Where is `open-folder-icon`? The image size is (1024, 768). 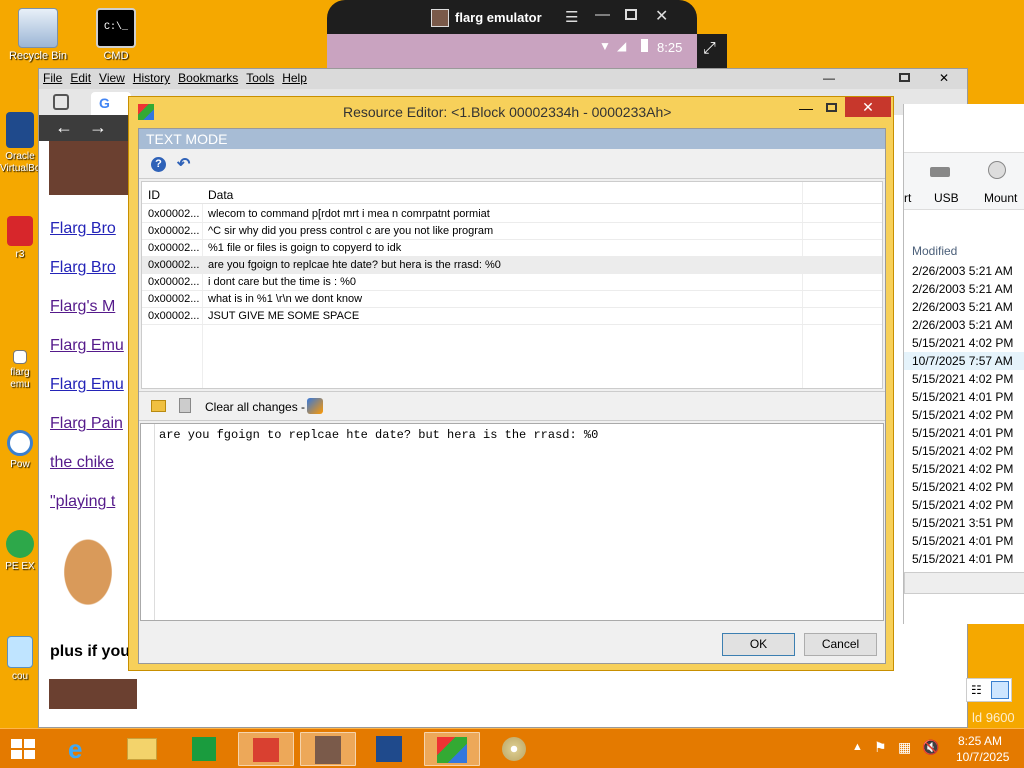
open-folder-icon is located at coordinates (158, 406).